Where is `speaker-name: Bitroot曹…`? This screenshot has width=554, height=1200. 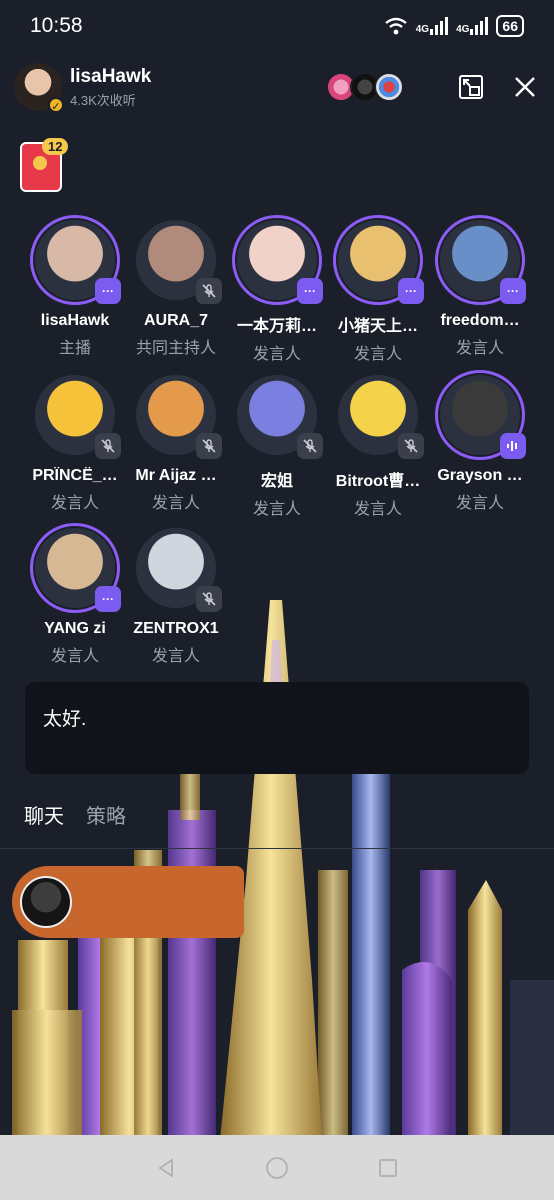 speaker-name: Bitroot曹… is located at coordinates (378, 481).